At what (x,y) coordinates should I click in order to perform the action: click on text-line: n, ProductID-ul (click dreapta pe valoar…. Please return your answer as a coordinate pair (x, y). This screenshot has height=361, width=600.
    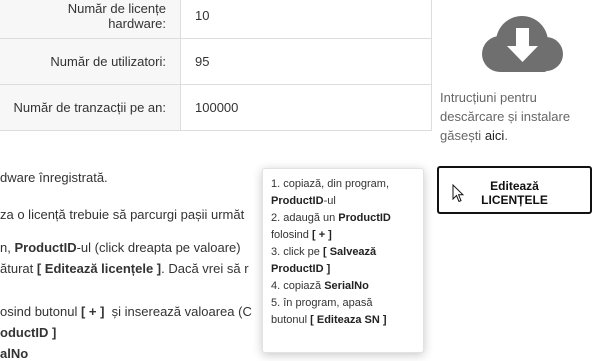
    Looking at the image, I should click on (120, 247).